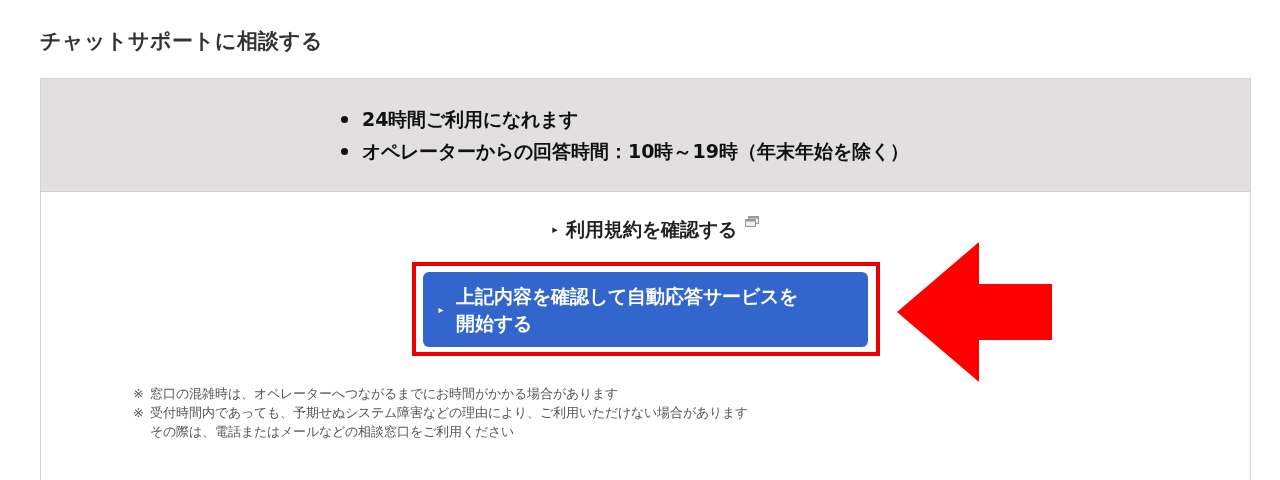  What do you see at coordinates (383, 394) in the screenshot?
I see `note-text: 窓口の混雑時は、オペレーターへつながるまでにお時間がかかる場合があります` at bounding box center [383, 394].